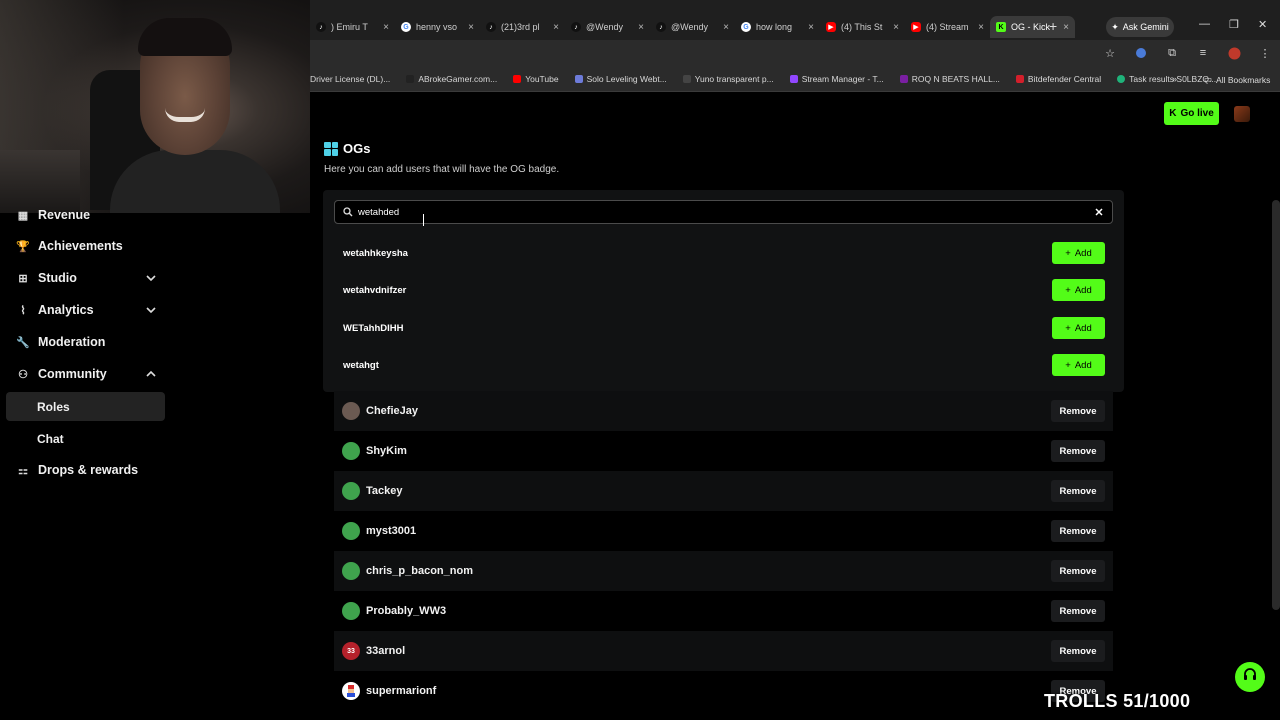 The width and height of the screenshot is (1280, 720). Describe the element at coordinates (23, 246) in the screenshot. I see `trophy-icon: 🏆` at that location.